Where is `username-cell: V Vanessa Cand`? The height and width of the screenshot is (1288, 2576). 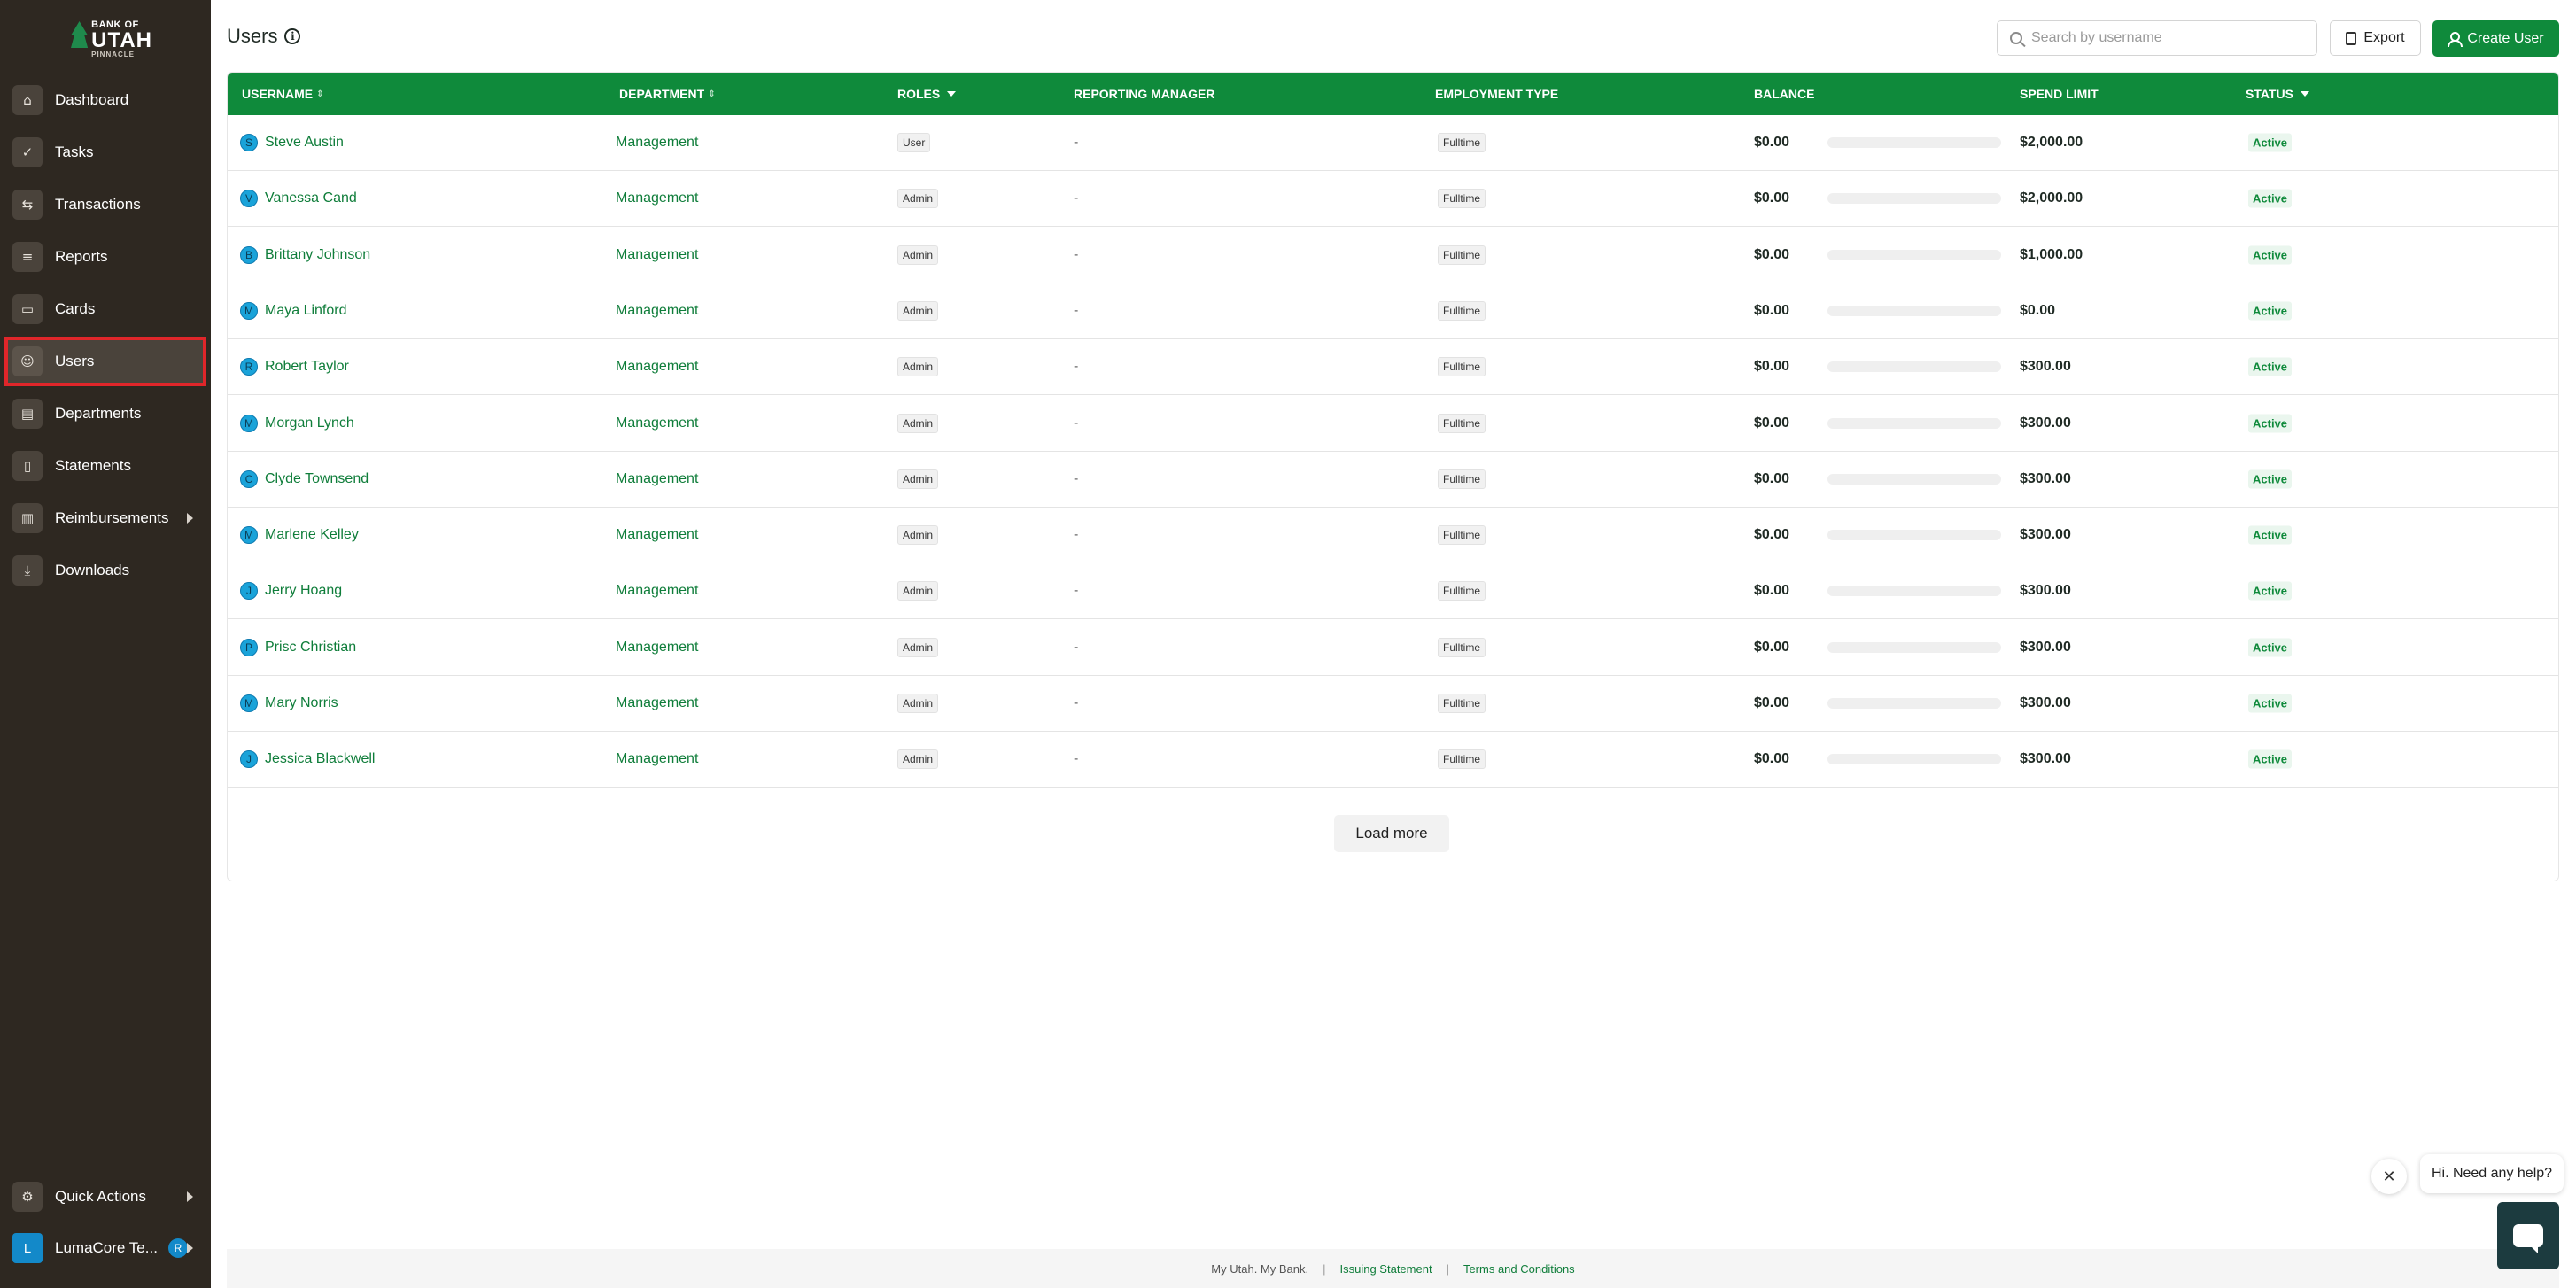 username-cell: V Vanessa Cand is located at coordinates (298, 199).